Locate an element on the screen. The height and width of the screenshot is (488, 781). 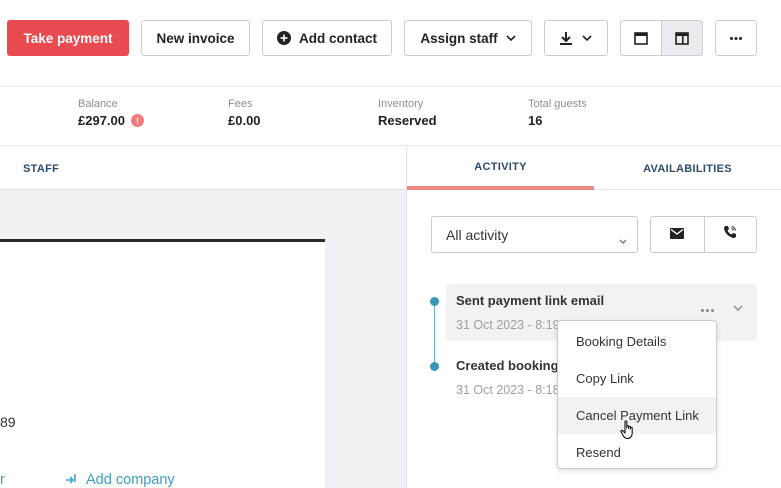
right-tab-bar: ACTIVITY AVAILABILITIES is located at coordinates (594, 168).